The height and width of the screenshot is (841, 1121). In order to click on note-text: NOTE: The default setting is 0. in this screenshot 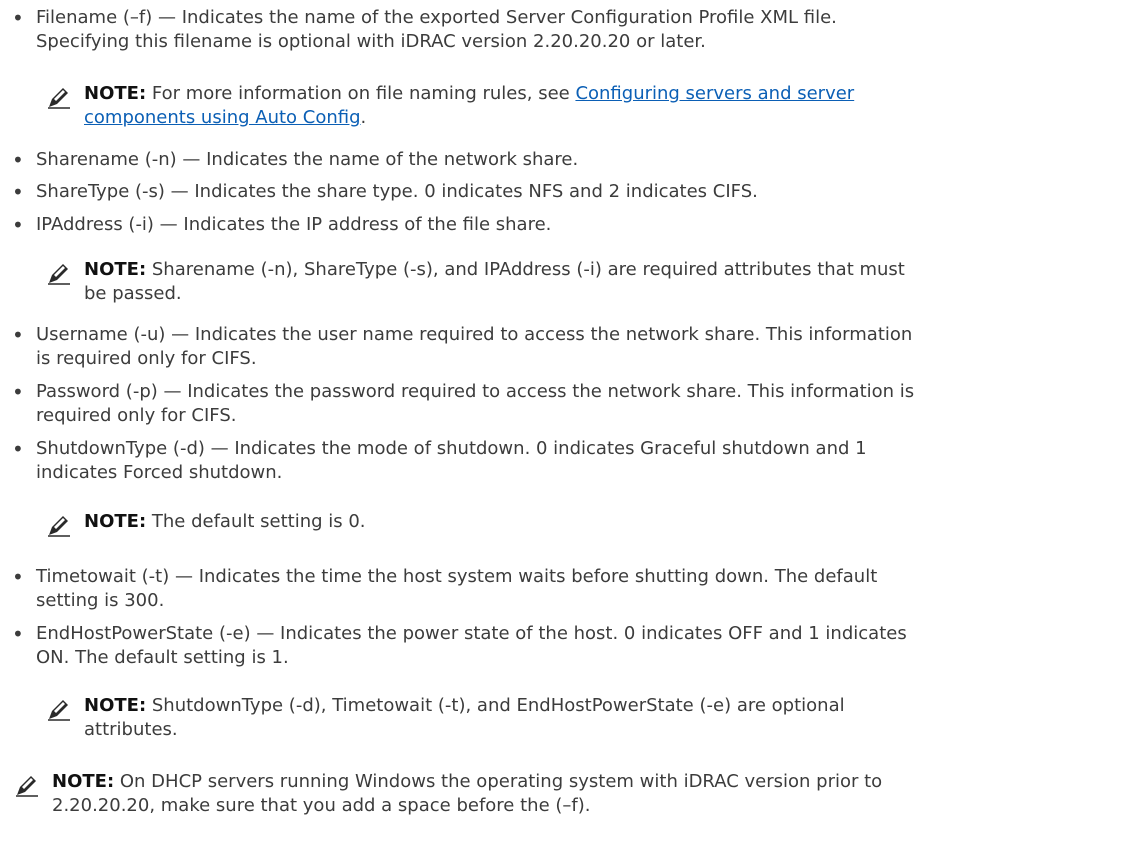, I will do `click(559, 522)`.